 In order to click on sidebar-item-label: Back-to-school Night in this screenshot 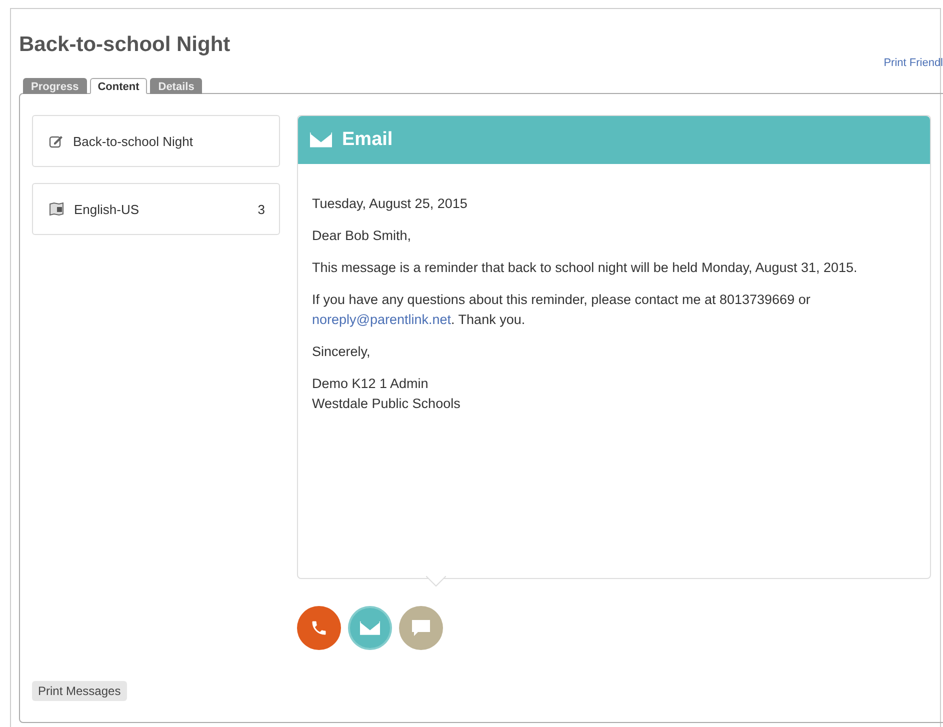, I will do `click(133, 141)`.